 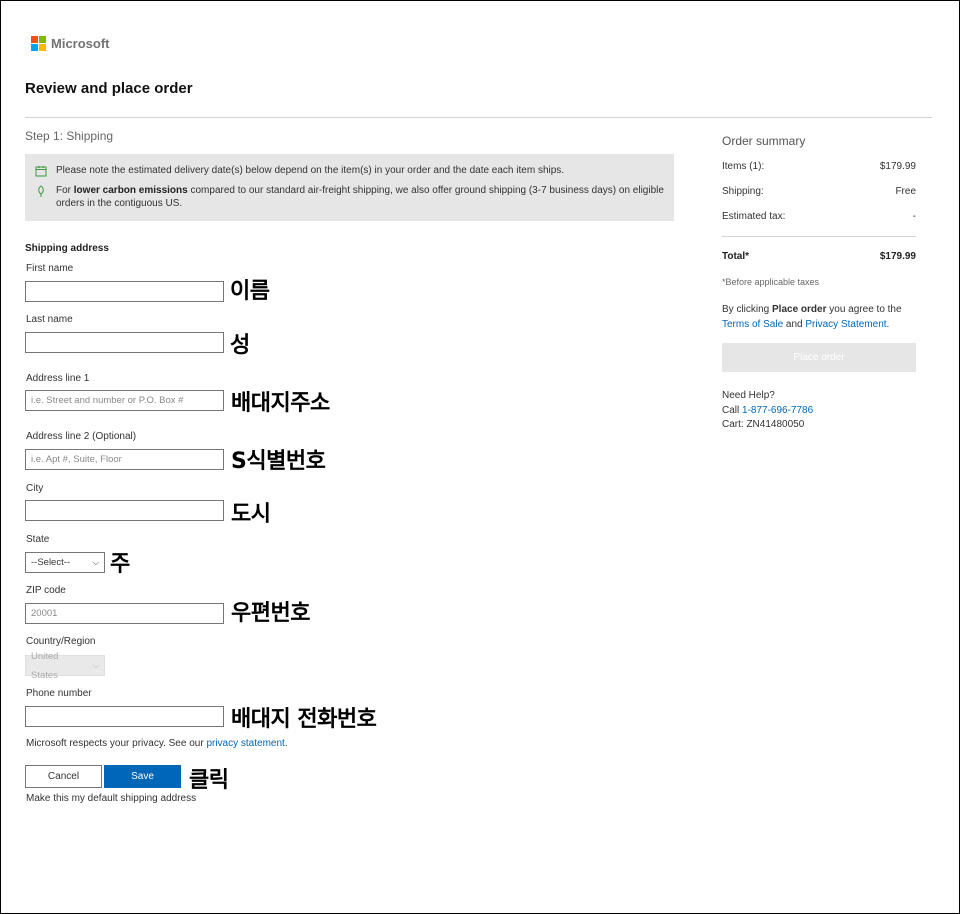 What do you see at coordinates (777, 410) in the screenshot?
I see `support-phone-link: 1-877-696-7786` at bounding box center [777, 410].